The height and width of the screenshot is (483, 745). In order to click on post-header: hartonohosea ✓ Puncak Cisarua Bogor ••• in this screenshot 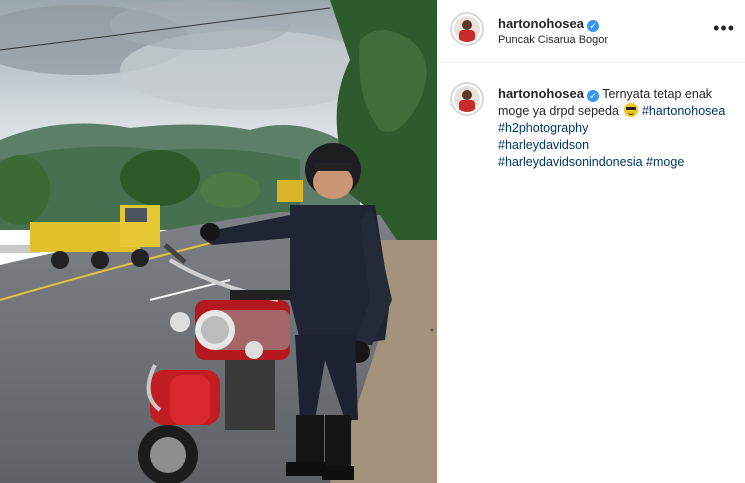, I will do `click(591, 31)`.